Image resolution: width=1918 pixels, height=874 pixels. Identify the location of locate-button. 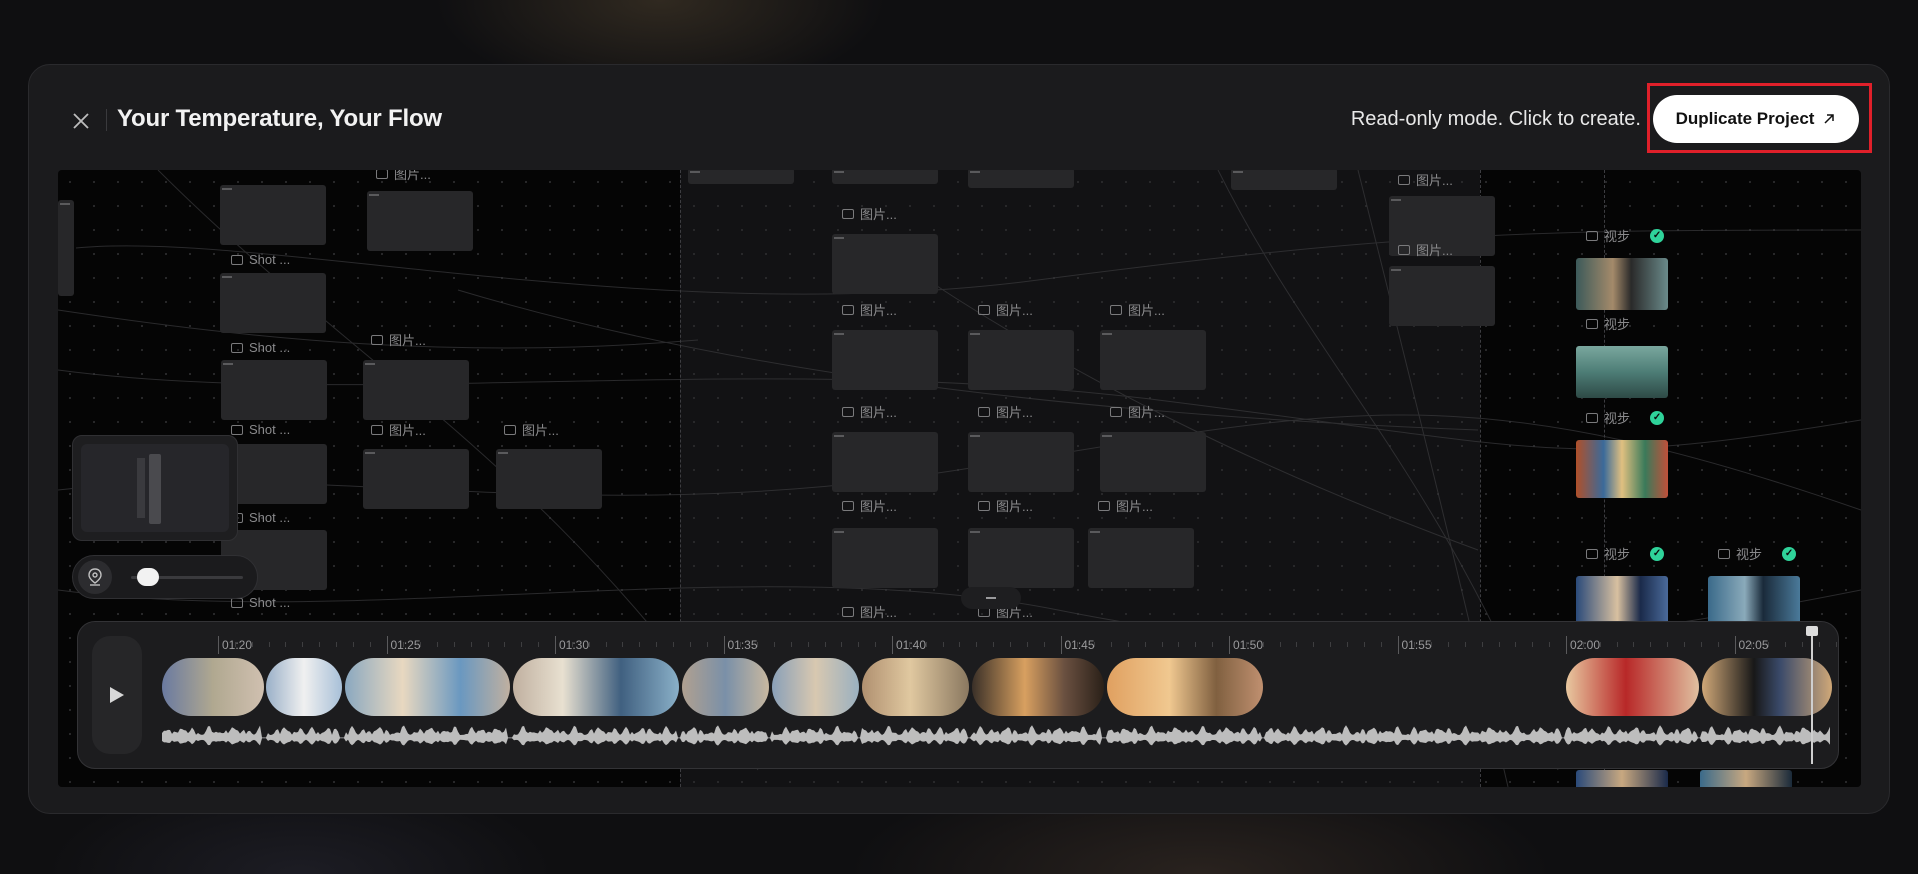
(95, 577).